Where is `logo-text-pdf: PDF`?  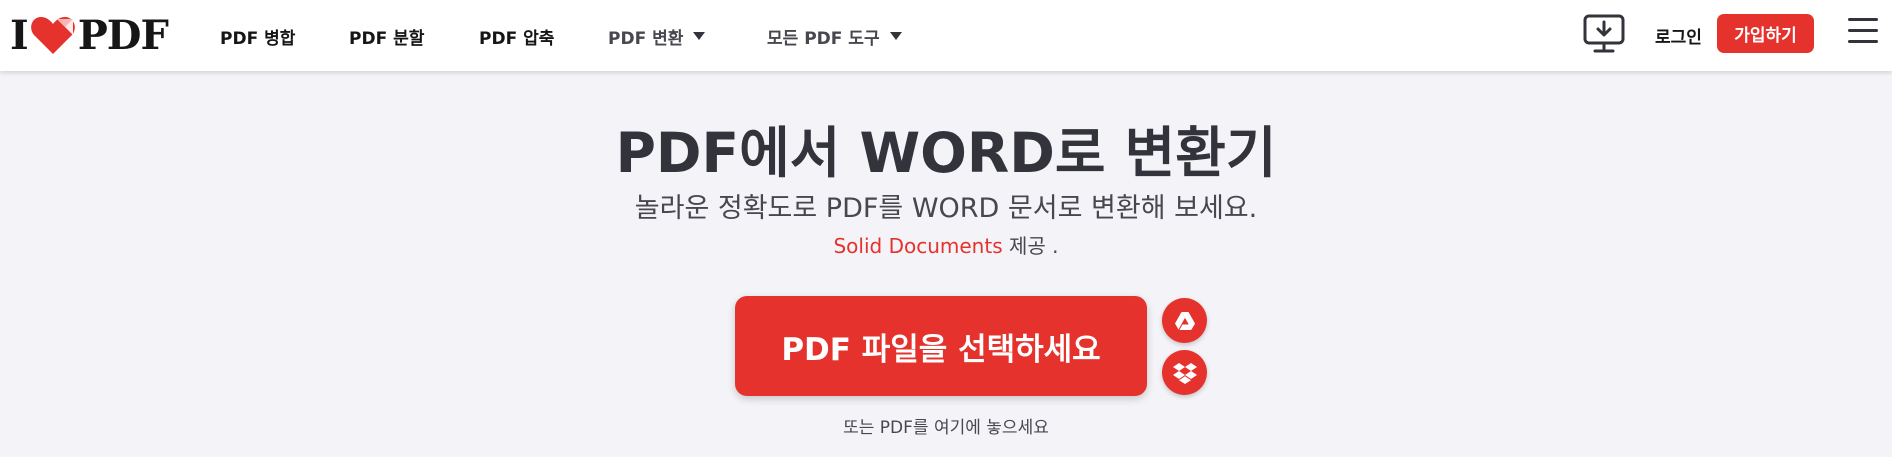 logo-text-pdf: PDF is located at coordinates (123, 35).